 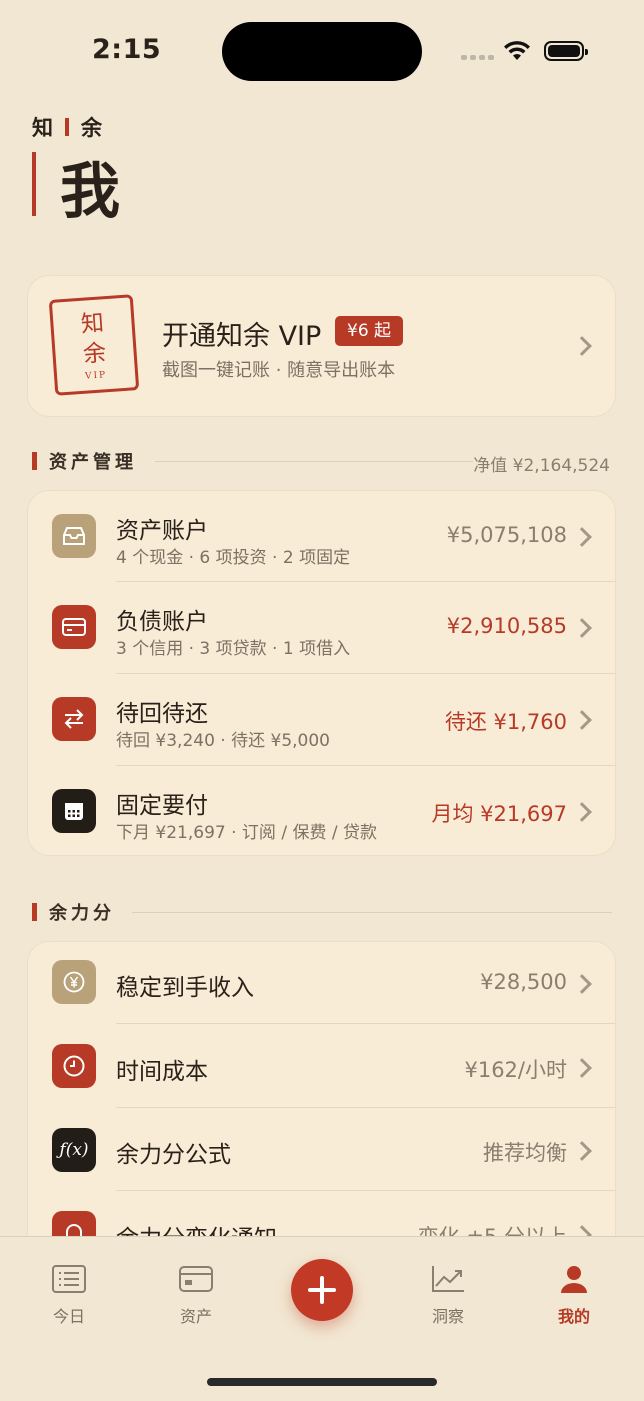 What do you see at coordinates (573, 1316) in the screenshot?
I see `tab-label: 我的` at bounding box center [573, 1316].